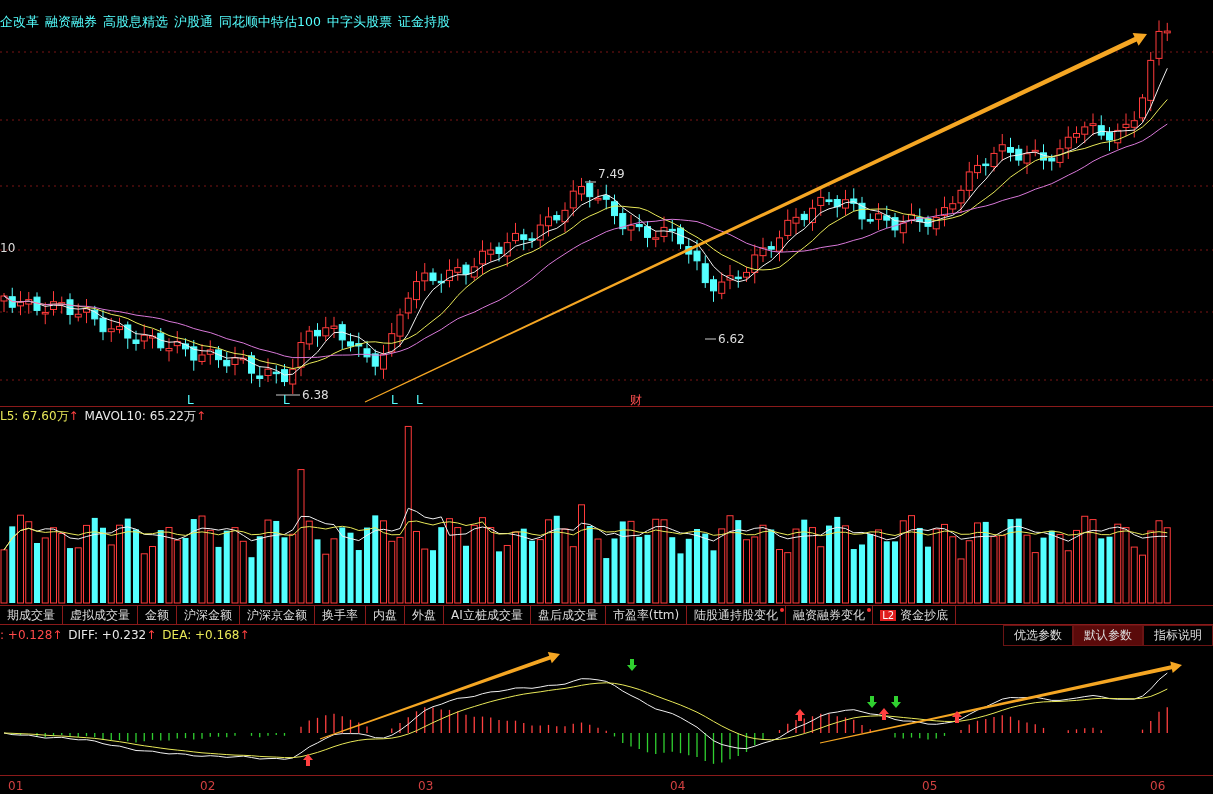  I want to click on tab-label: 金额, so click(157, 615).